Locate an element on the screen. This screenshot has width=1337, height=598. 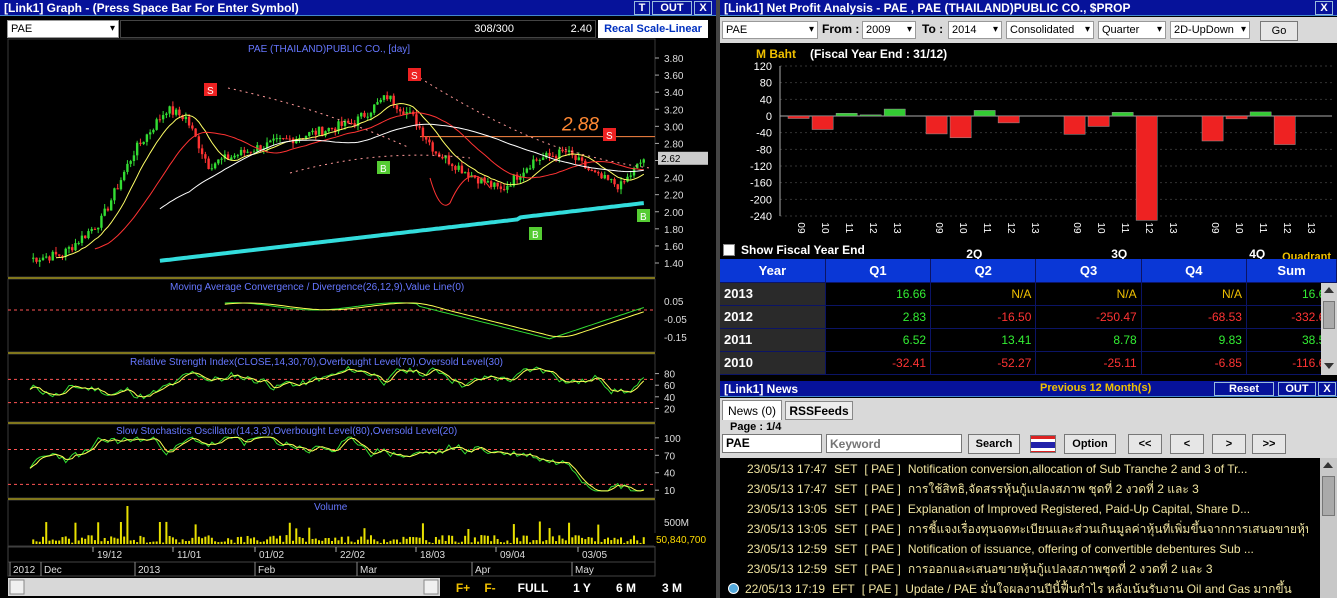
news-option-button: Option is located at coordinates (1090, 444).